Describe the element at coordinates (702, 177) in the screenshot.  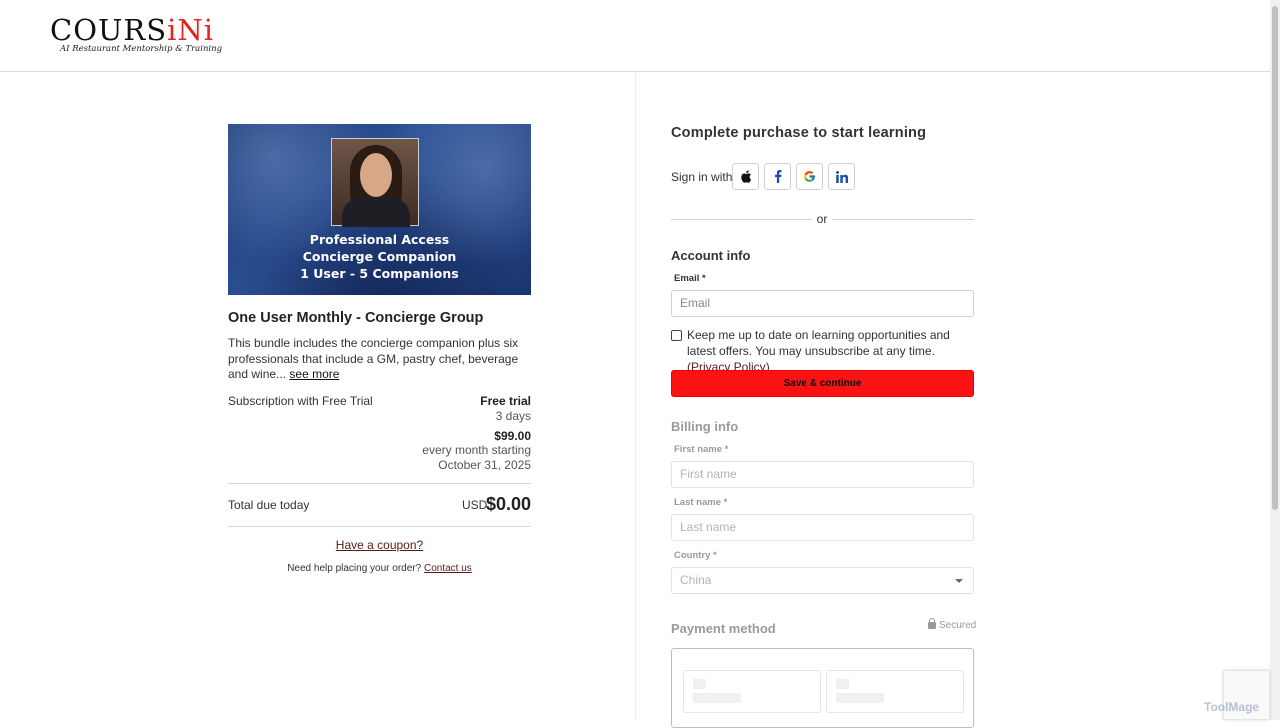
I see `signin-label: Sign in with` at that location.